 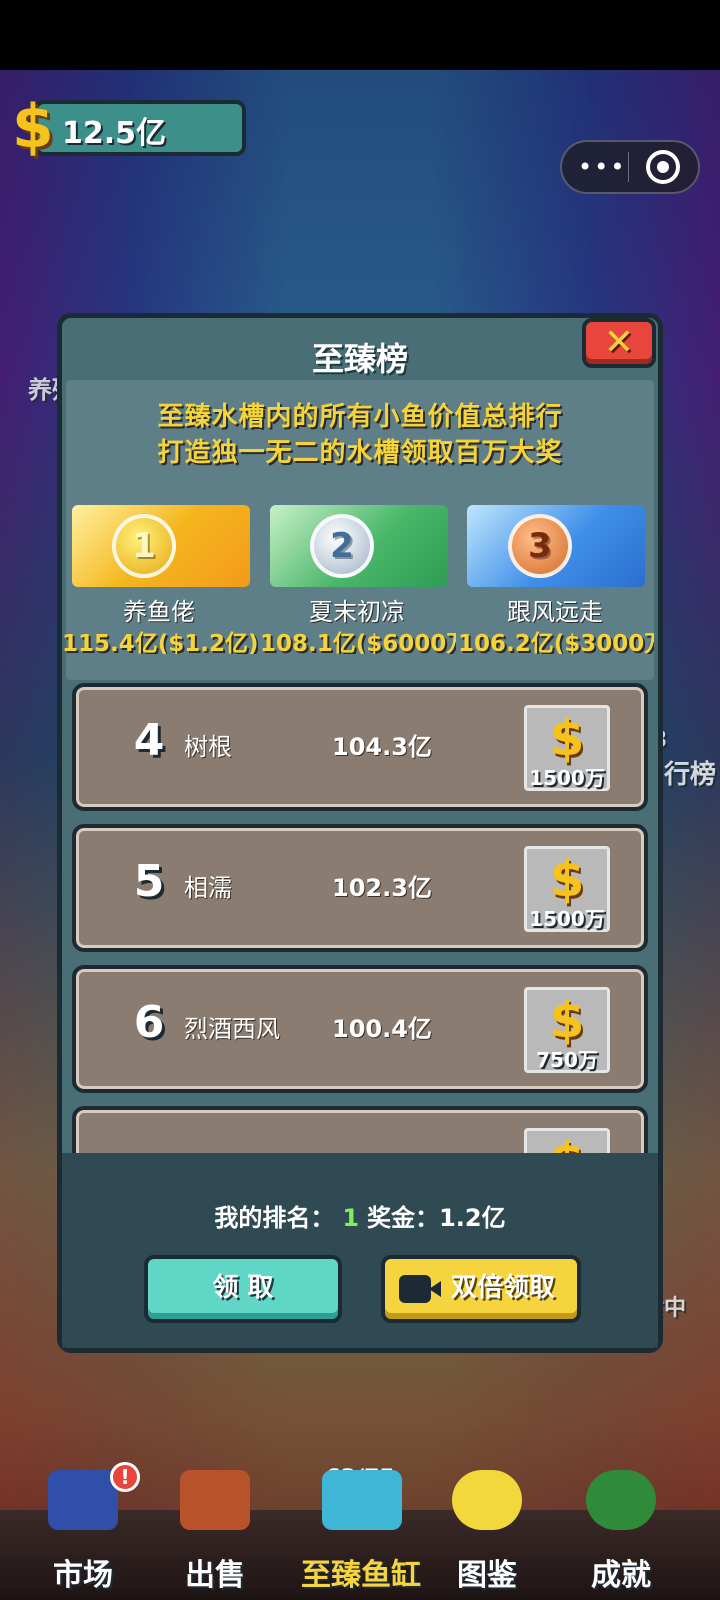 I want to click on my-rank-label: 我的排名：, so click(x=274, y=1218).